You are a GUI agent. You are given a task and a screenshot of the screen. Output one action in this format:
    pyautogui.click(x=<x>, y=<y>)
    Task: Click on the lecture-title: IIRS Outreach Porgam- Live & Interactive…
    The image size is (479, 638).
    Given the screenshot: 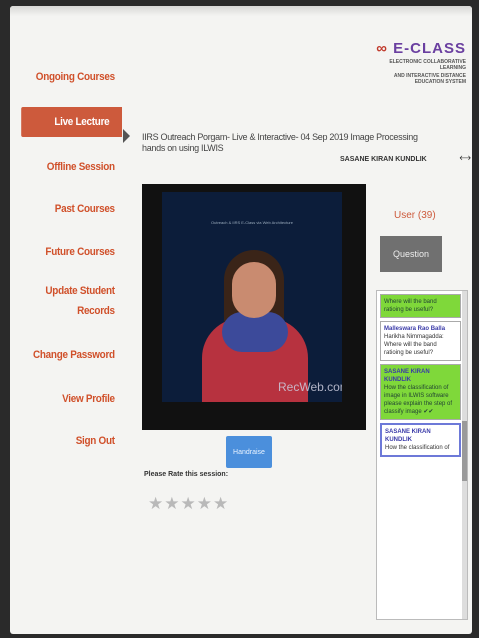 What is the action you would take?
    pyautogui.click(x=280, y=142)
    